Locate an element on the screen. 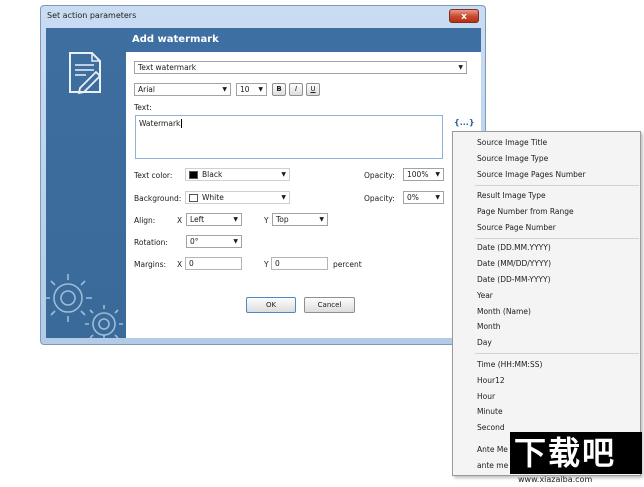 The height and width of the screenshot is (487, 644). font-size-select: 10 ▼ is located at coordinates (251, 89).